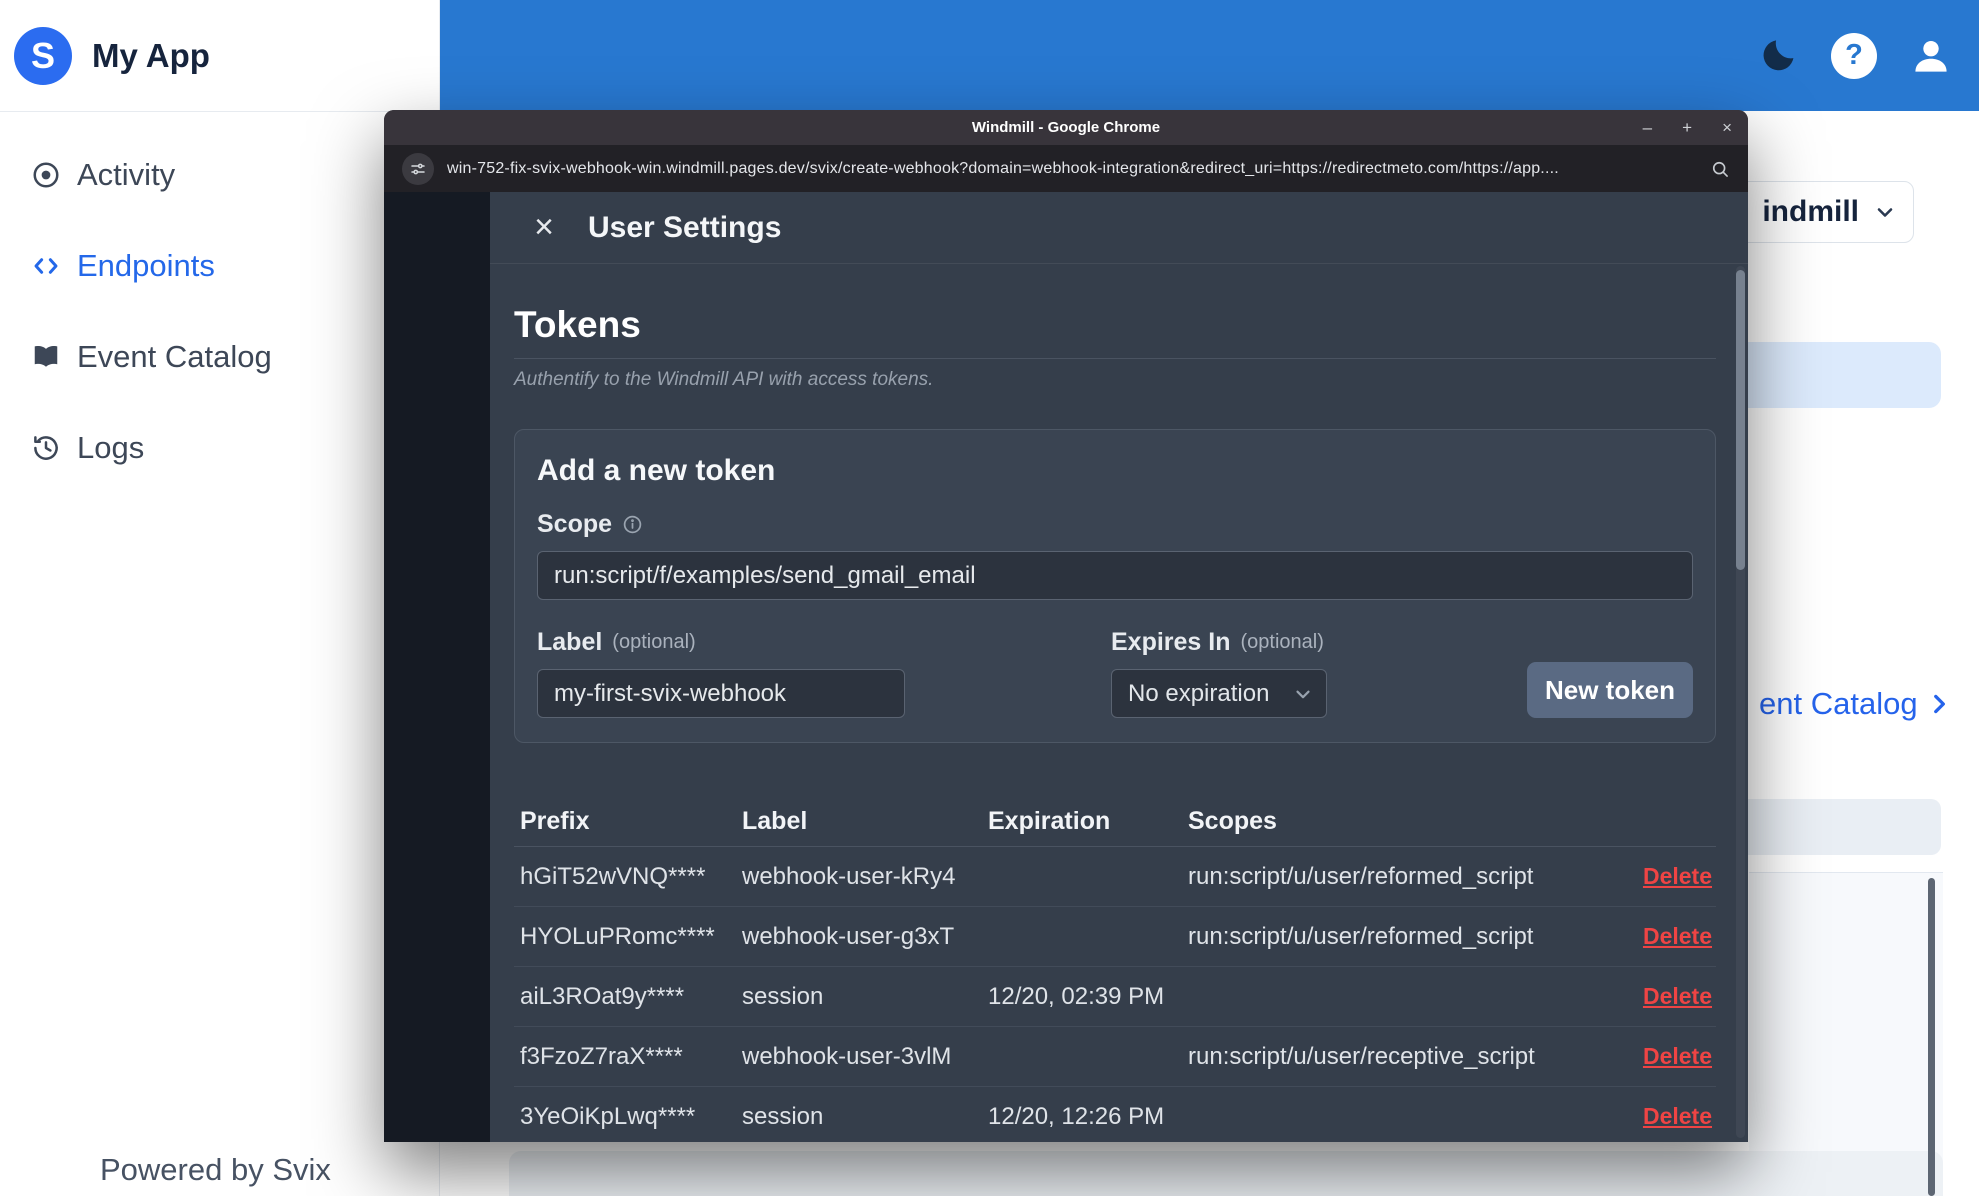  I want to click on activity-icon, so click(46, 174).